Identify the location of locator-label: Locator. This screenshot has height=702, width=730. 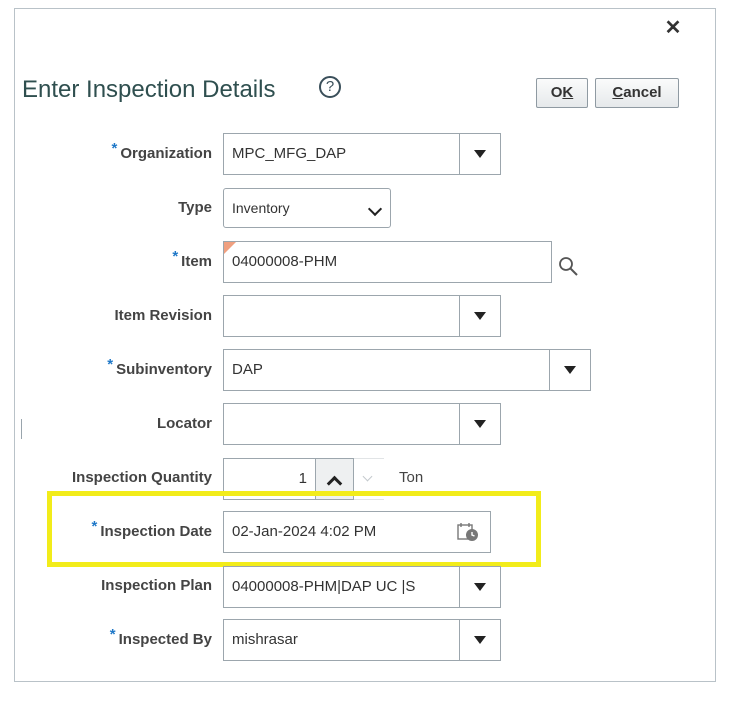
(184, 423).